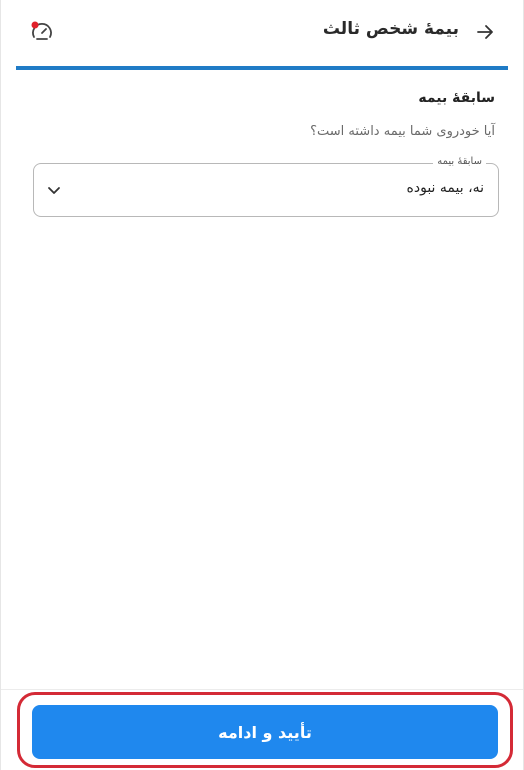 The height and width of the screenshot is (770, 524). Describe the element at coordinates (402, 131) in the screenshot. I see `insurance-question: آیا خودروی شما بیمه داشته است؟` at that location.